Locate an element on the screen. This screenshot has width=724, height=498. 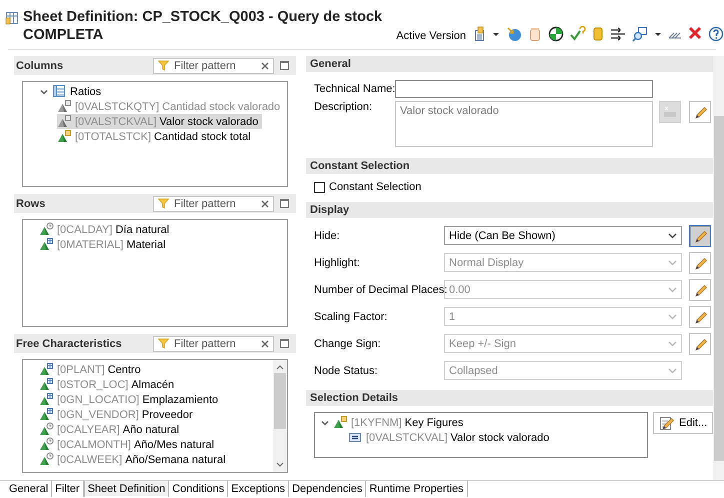
item-code: [0TOTALSTCK] is located at coordinates (113, 136).